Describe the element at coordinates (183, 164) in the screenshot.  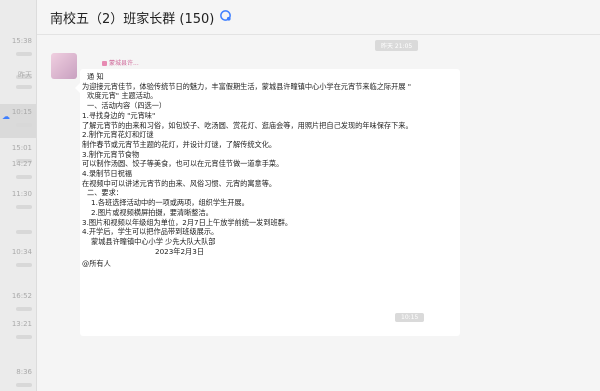
I see `message-line: 可以制作汤圆、饺子等美食，也可以在元宵佳节做一道拿手菜。` at that location.